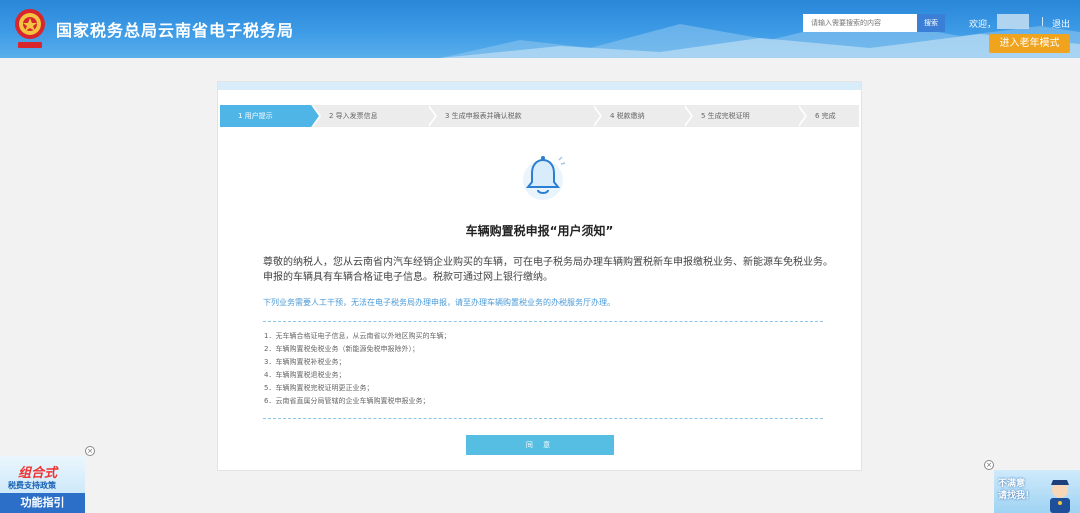  I want to click on ad-left-guide: 功能指引, so click(42, 503).